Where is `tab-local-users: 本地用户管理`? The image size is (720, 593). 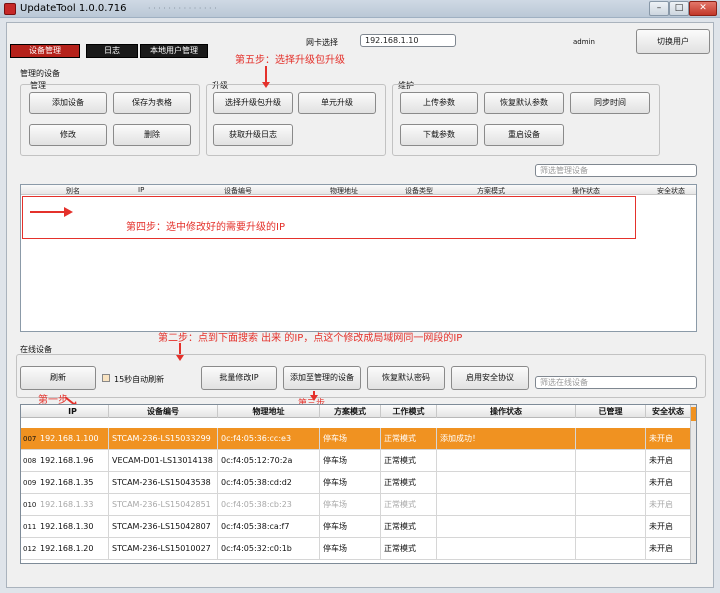 tab-local-users: 本地用户管理 is located at coordinates (174, 51).